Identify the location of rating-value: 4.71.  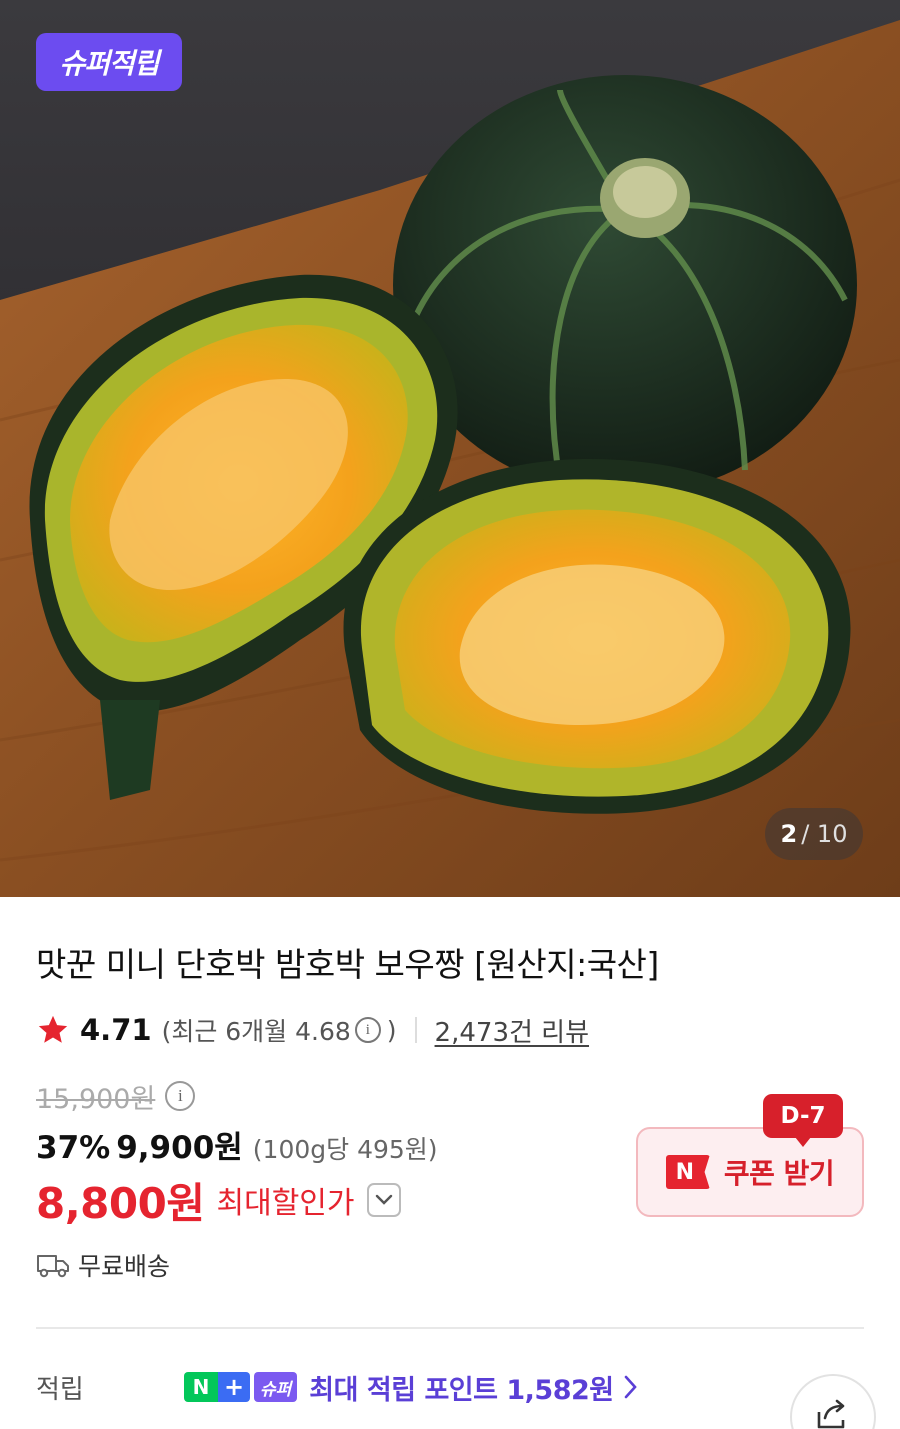
(116, 1030).